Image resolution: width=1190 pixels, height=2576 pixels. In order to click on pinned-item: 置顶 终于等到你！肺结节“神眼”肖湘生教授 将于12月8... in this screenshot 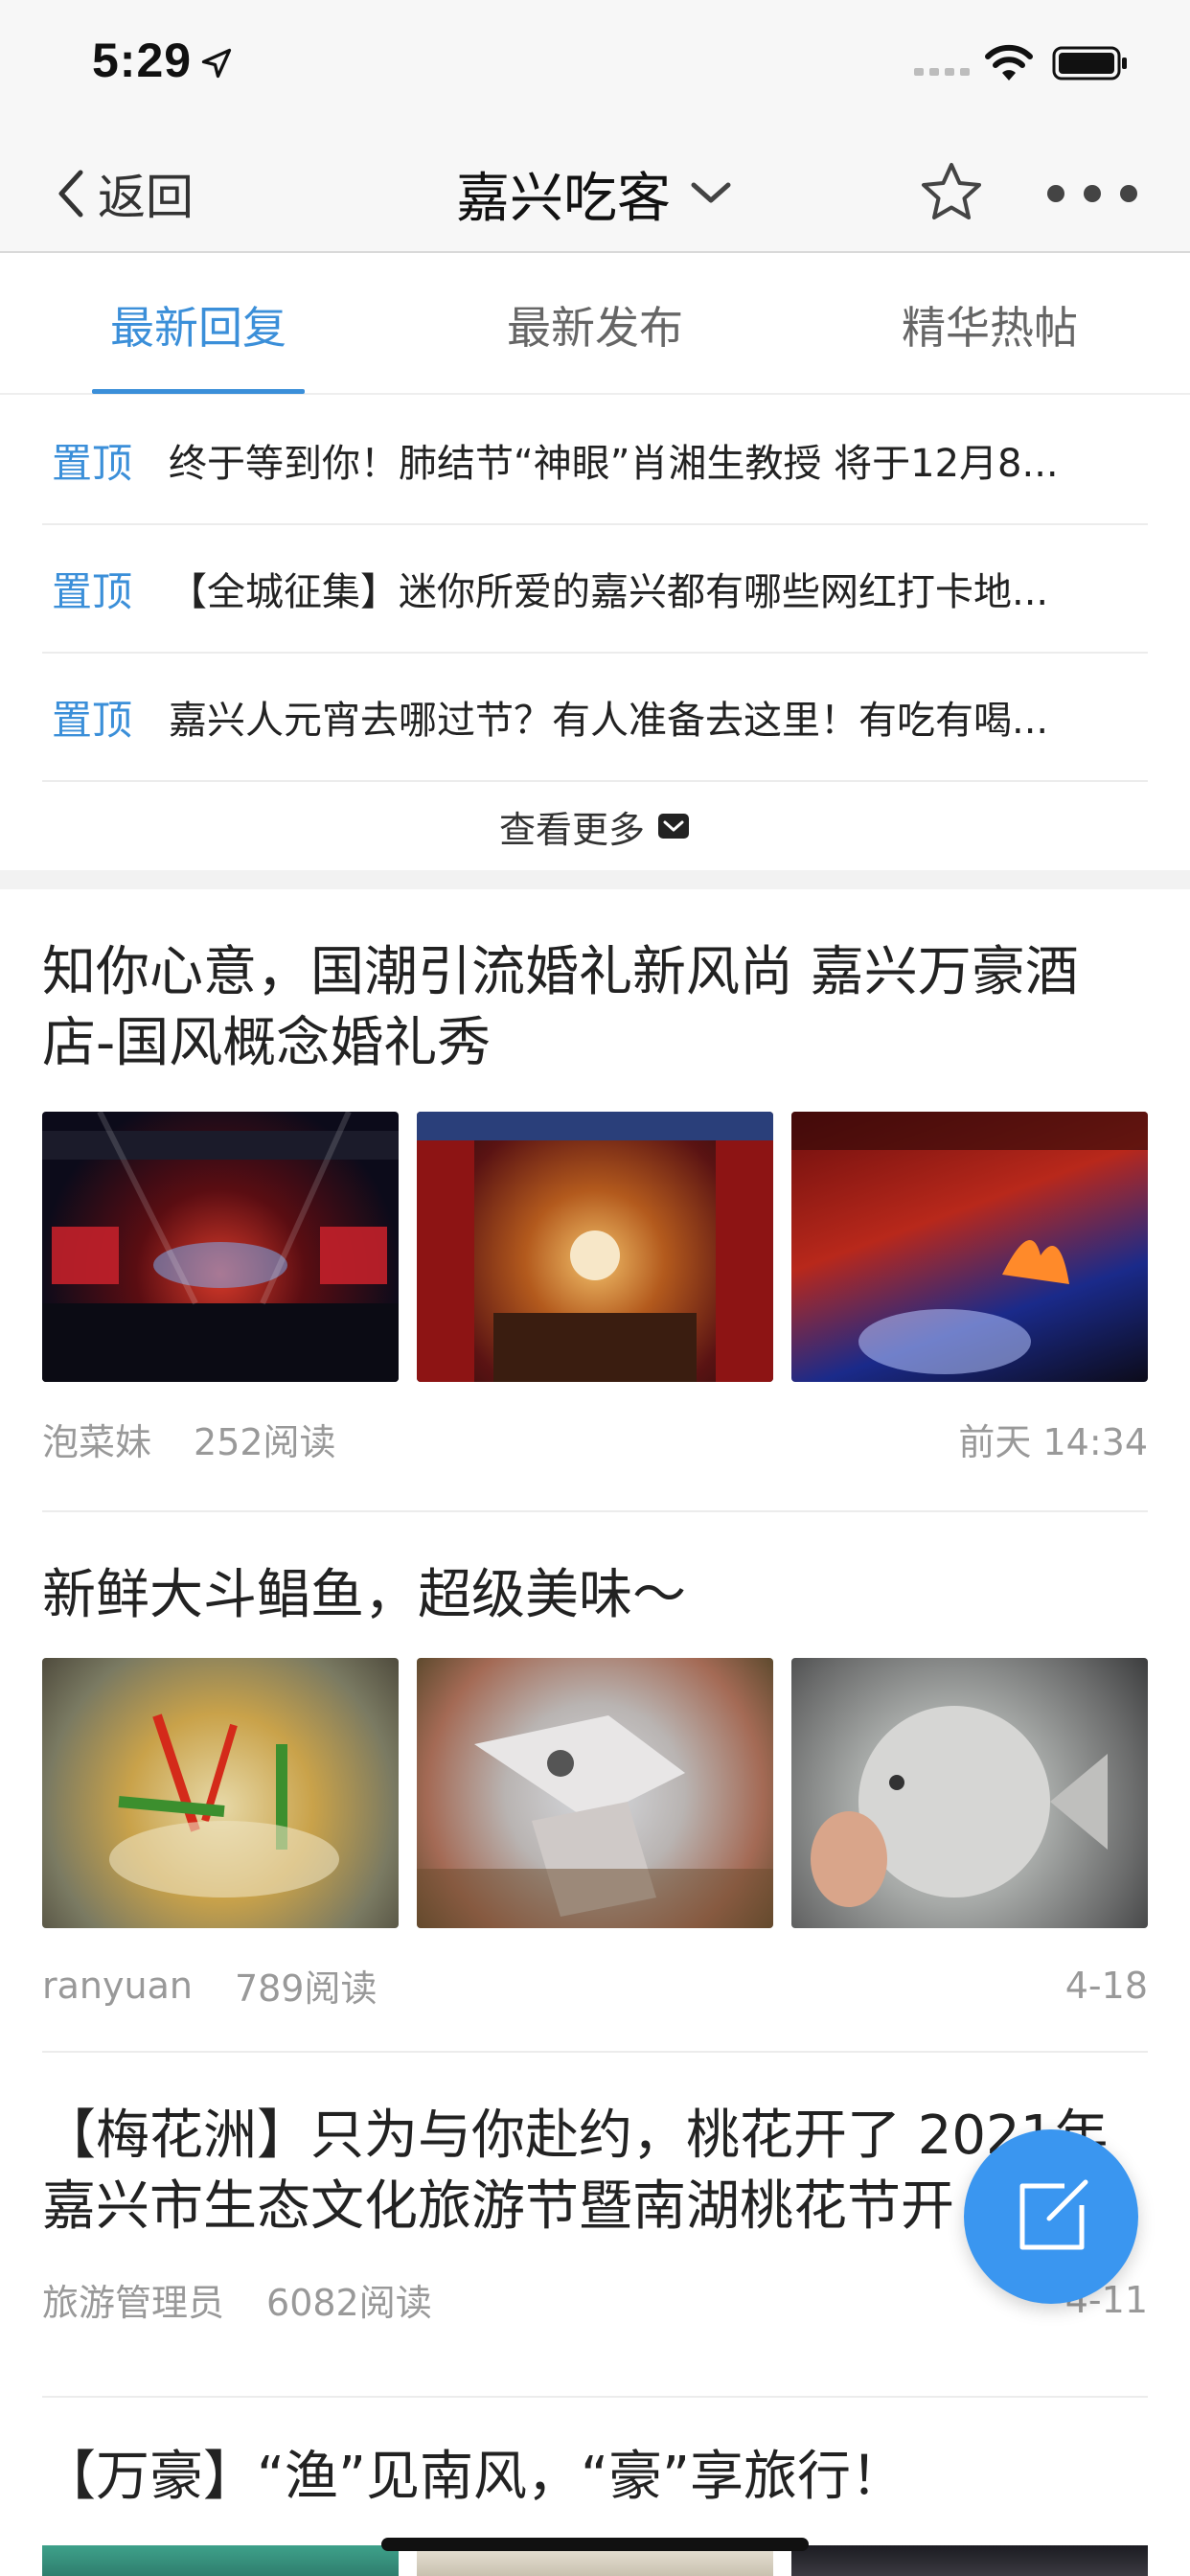, I will do `click(595, 461)`.